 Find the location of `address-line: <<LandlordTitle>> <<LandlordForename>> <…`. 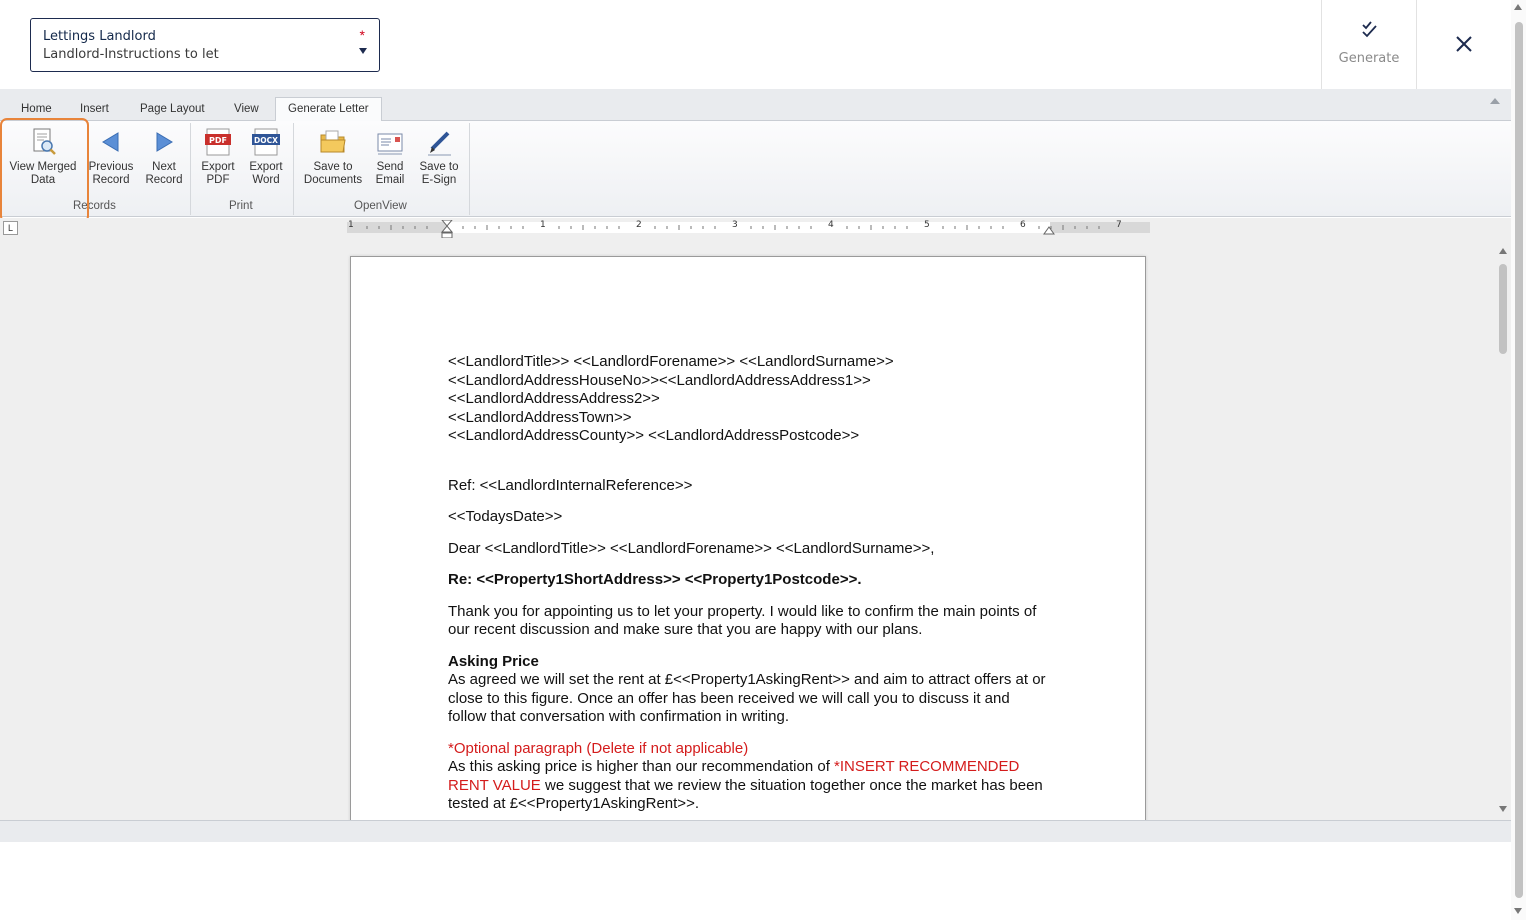

address-line: <<LandlordTitle>> <<LandlordForename>> <… is located at coordinates (671, 361).